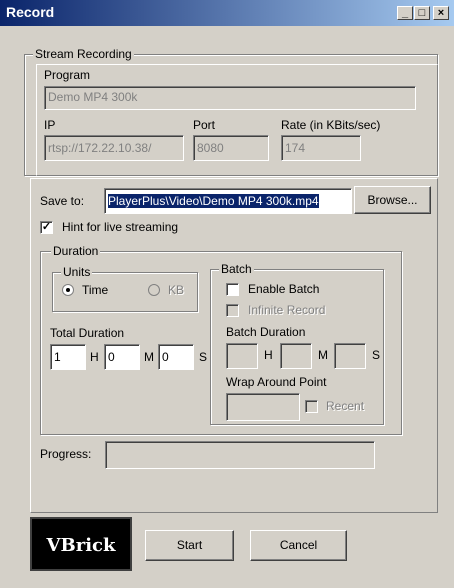 The height and width of the screenshot is (588, 454). What do you see at coordinates (240, 455) in the screenshot?
I see `progress-bar` at bounding box center [240, 455].